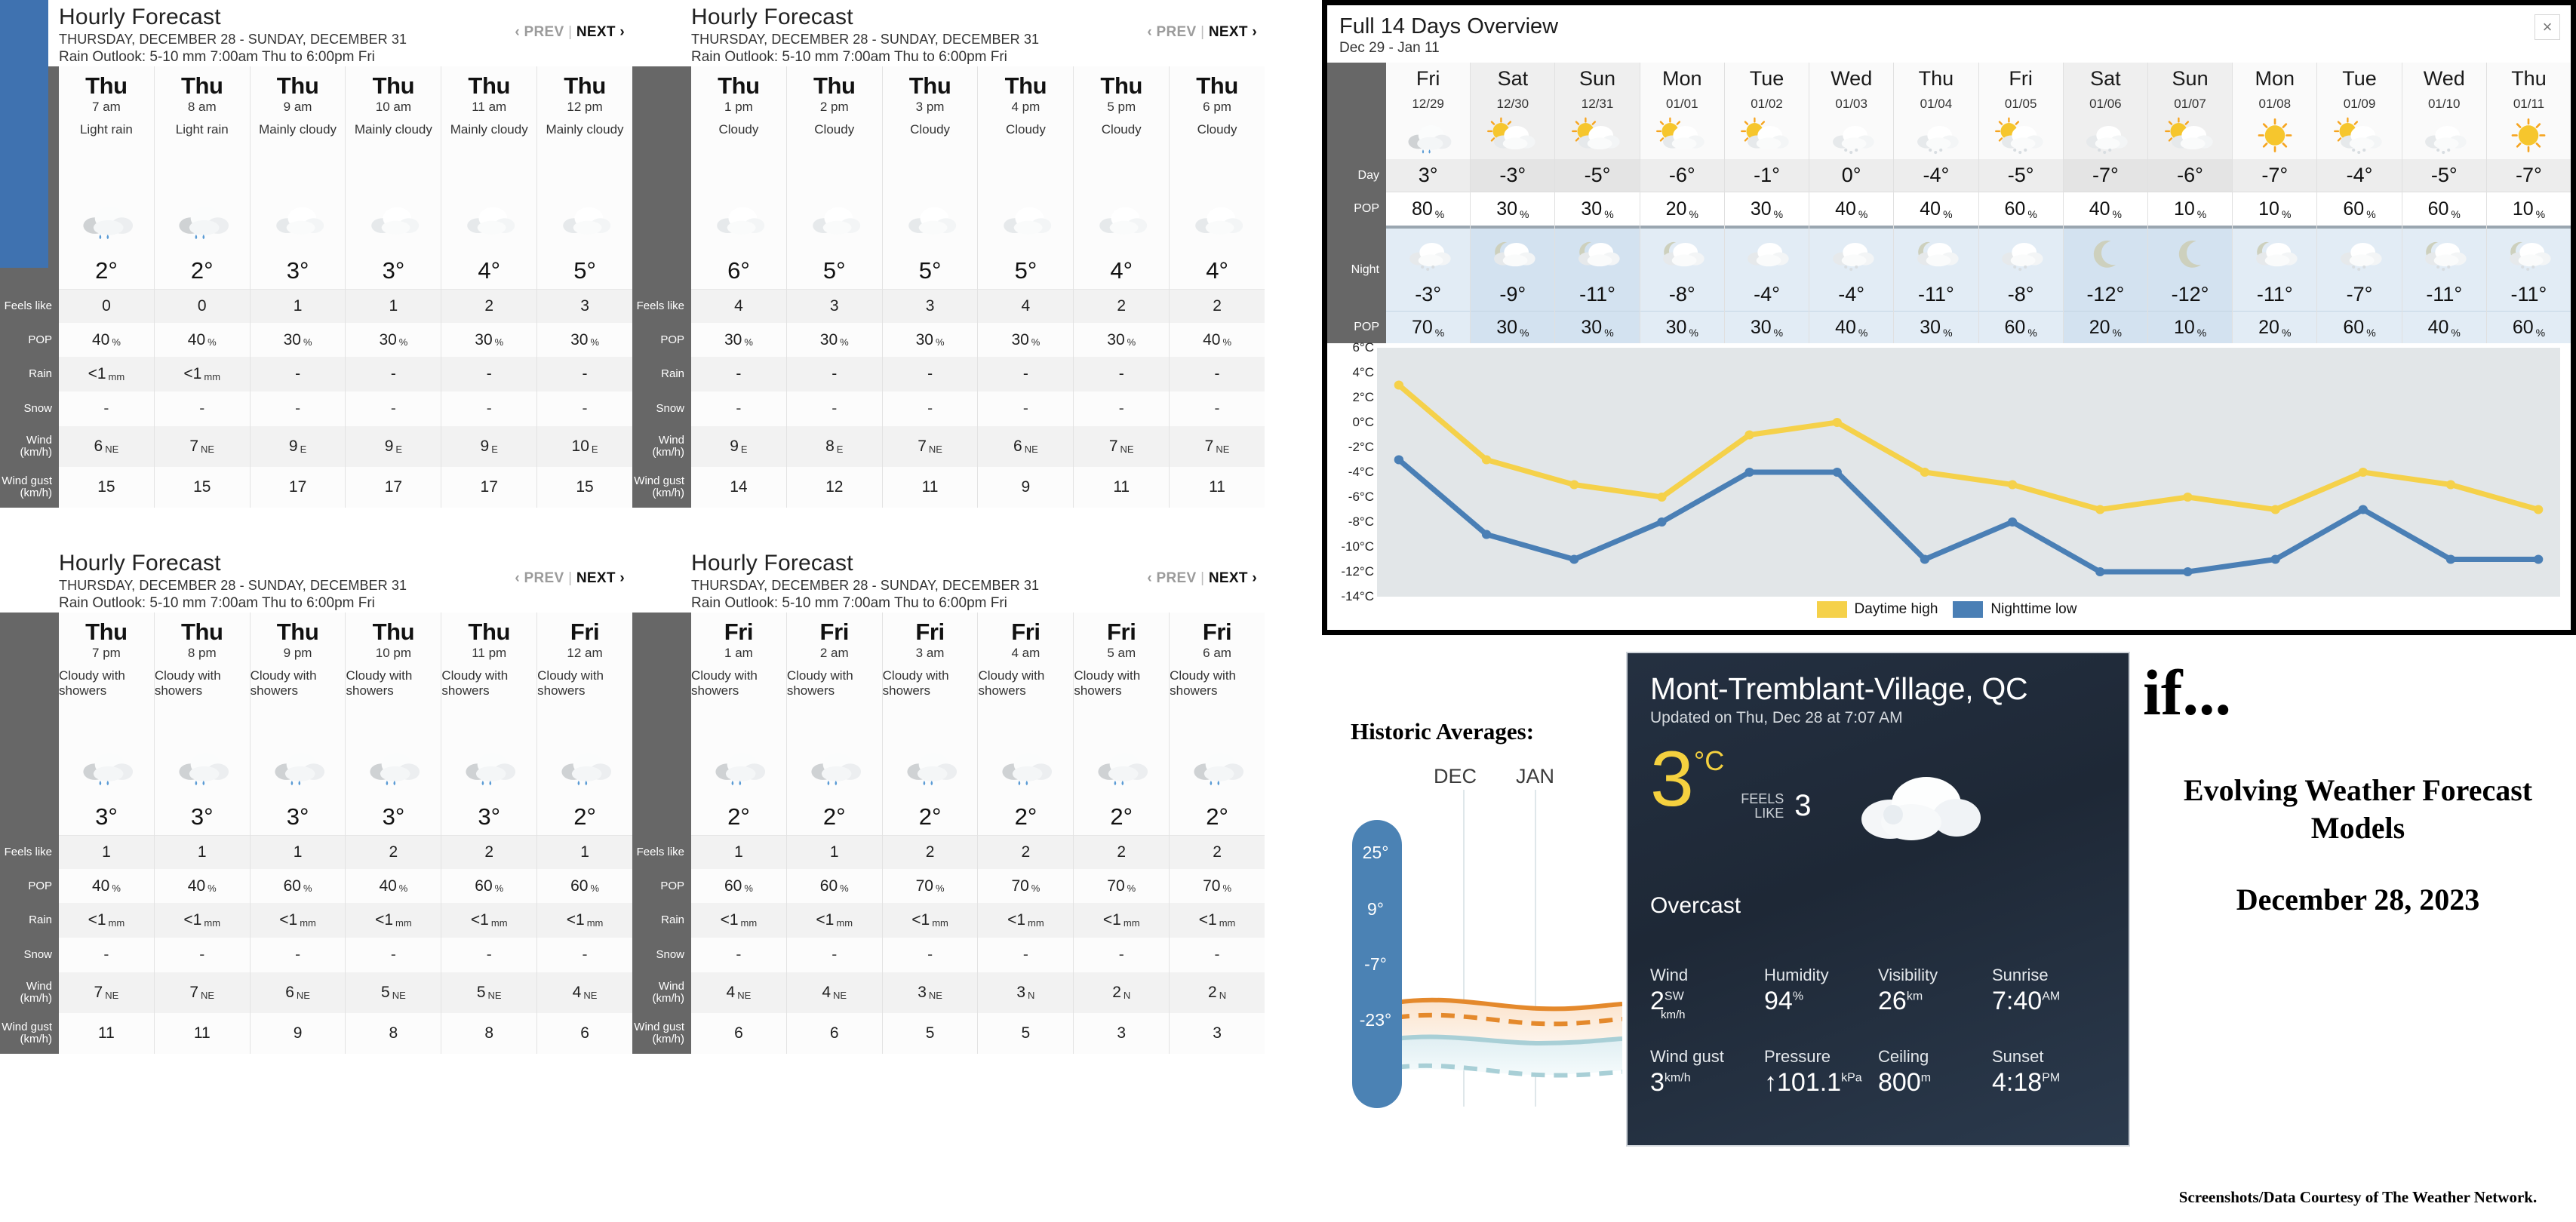 The width and height of the screenshot is (2576, 1222). What do you see at coordinates (202, 107) in the screenshot?
I see `hourly-hour: 8 am` at bounding box center [202, 107].